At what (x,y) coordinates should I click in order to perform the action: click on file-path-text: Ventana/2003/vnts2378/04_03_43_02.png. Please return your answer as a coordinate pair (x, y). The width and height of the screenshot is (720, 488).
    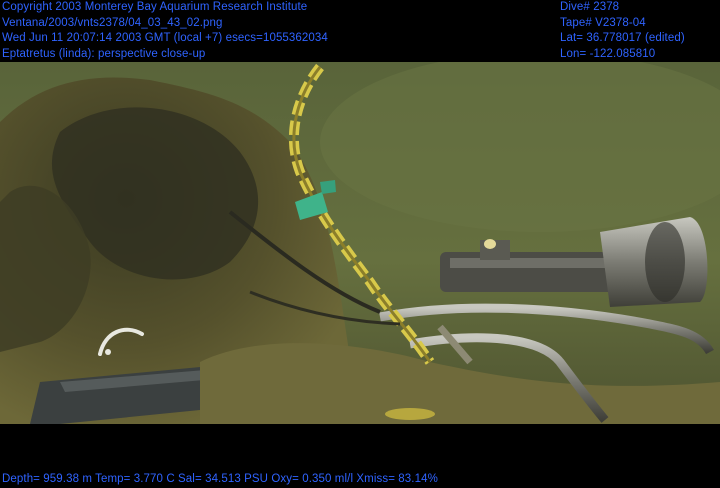
    Looking at the image, I should click on (112, 22).